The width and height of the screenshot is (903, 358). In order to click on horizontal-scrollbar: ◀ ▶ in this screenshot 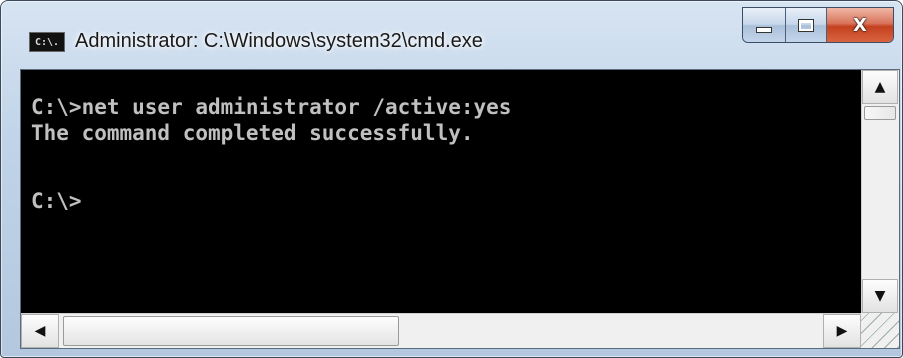, I will do `click(441, 330)`.